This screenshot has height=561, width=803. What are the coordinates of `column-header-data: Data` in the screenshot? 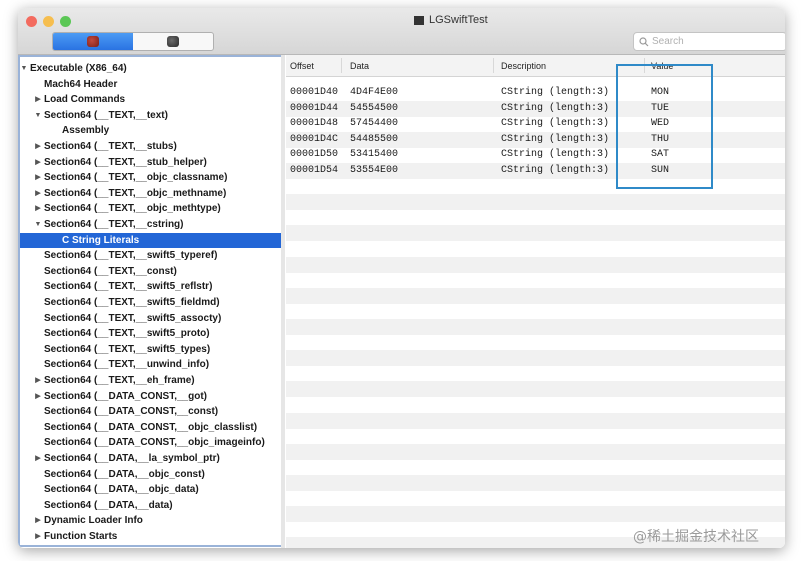 It's located at (359, 66).